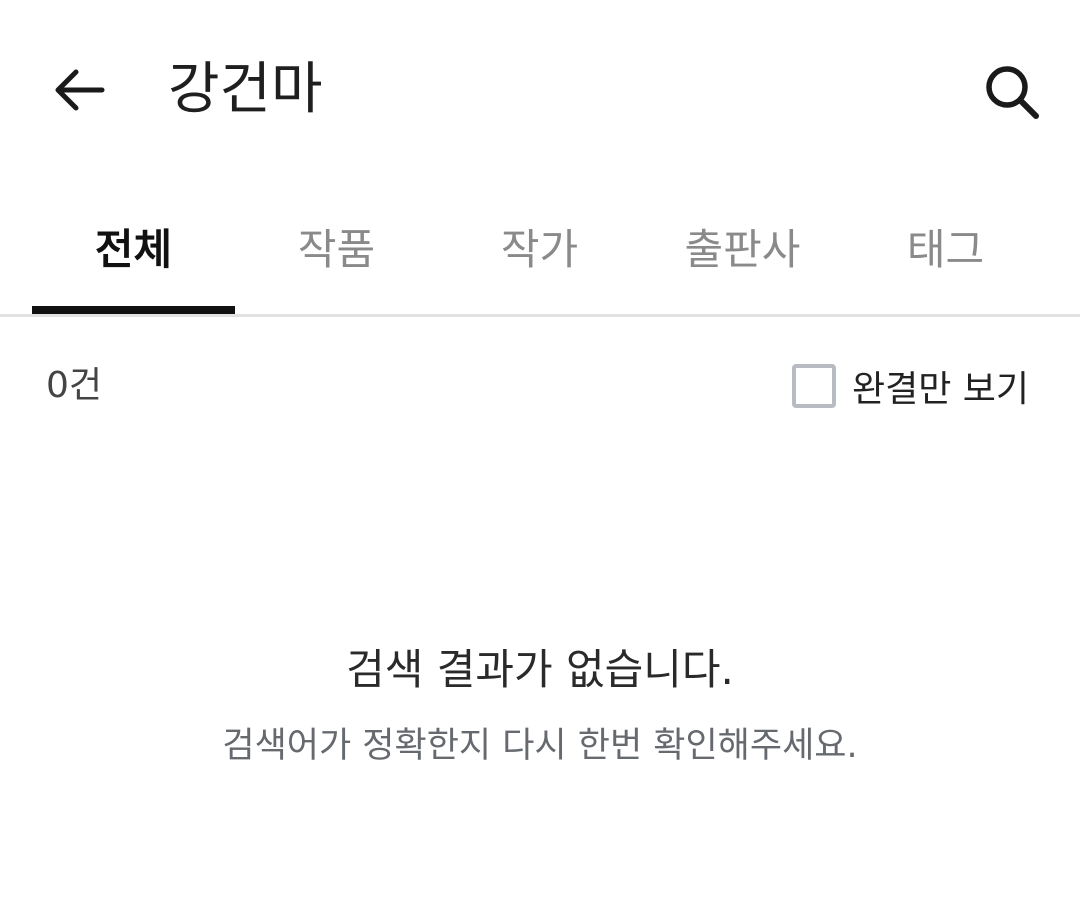 The image size is (1080, 900). What do you see at coordinates (941, 389) in the screenshot?
I see `complete-only-label: 완결만 보기` at bounding box center [941, 389].